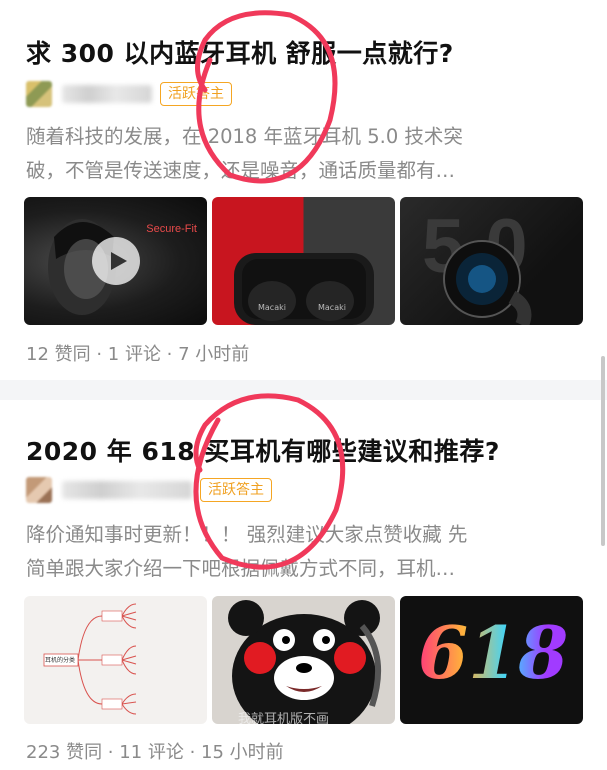 Image resolution: width=607 pixels, height=770 pixels. What do you see at coordinates (155, 752) in the screenshot?
I see `answer-meta: 223 赞同 · 11 评论 · 15 小时前` at bounding box center [155, 752].